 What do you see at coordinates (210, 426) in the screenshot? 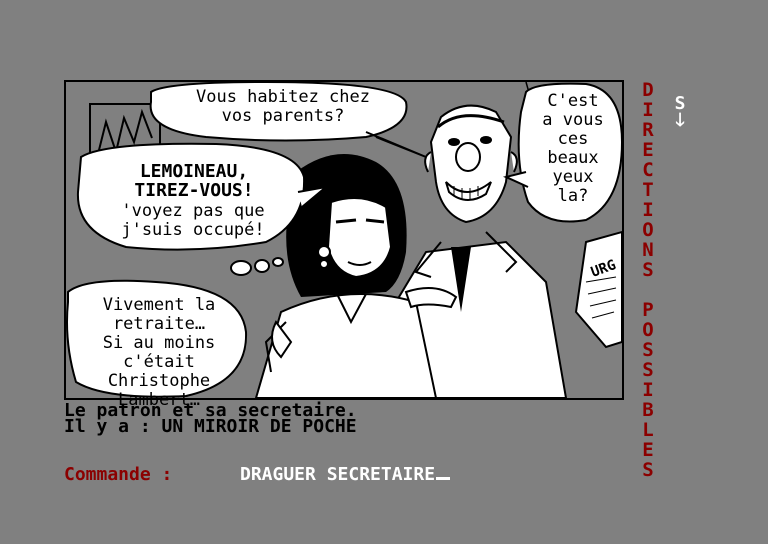
I see `room-items: Il y a : UN MIROIR DE POCHE` at bounding box center [210, 426].